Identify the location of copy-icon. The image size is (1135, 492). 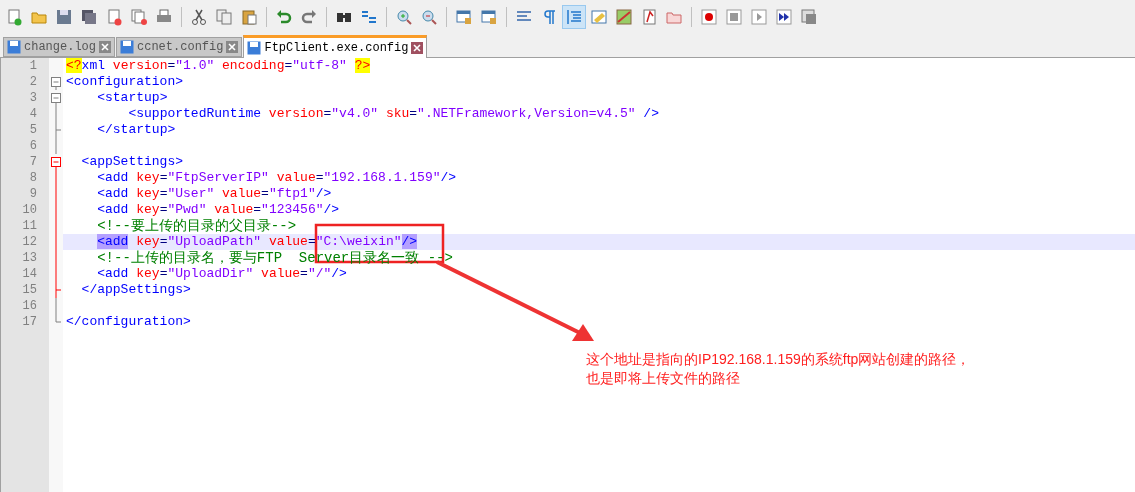
(224, 17).